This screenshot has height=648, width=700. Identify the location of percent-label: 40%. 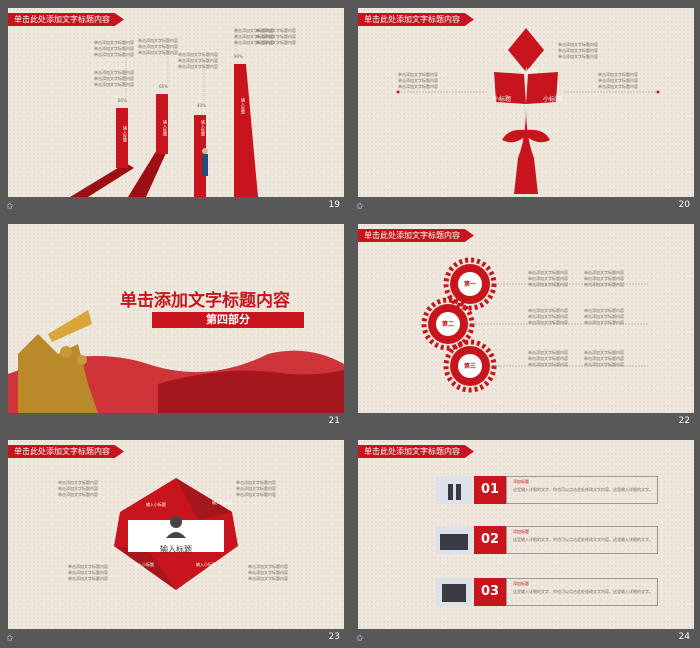
(201, 105).